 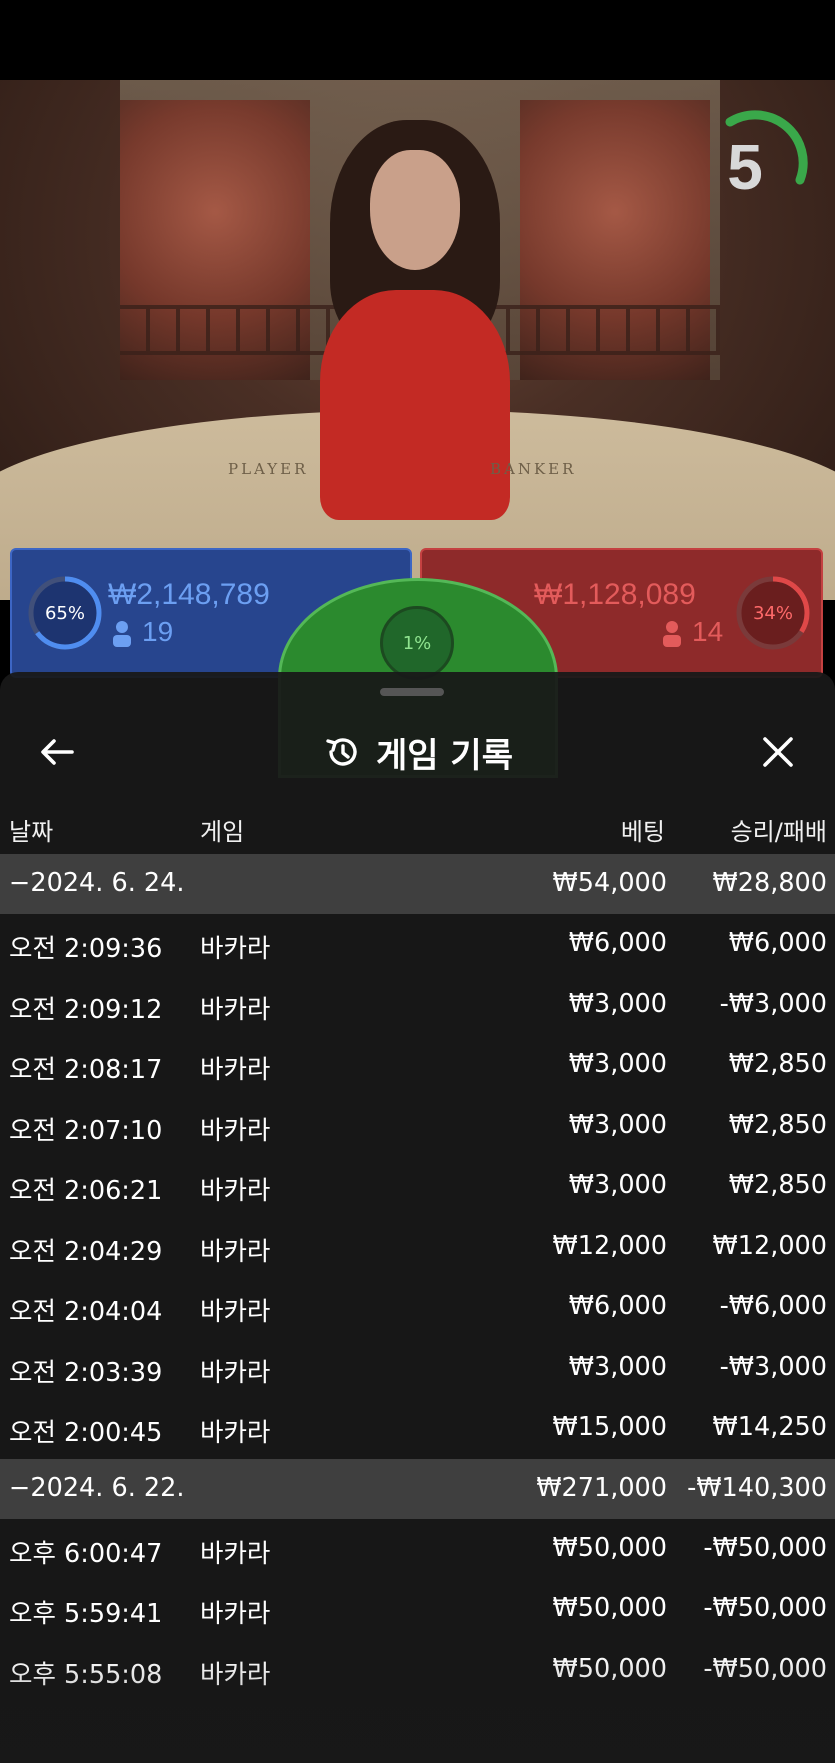 What do you see at coordinates (86, 1191) in the screenshot?
I see `row-time: 오전 2:06:21` at bounding box center [86, 1191].